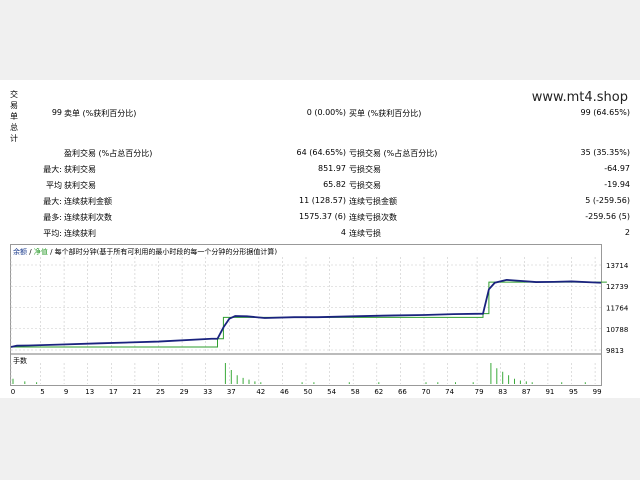 The height and width of the screenshot is (480, 640). I want to click on x-tick-label: 58, so click(355, 392).